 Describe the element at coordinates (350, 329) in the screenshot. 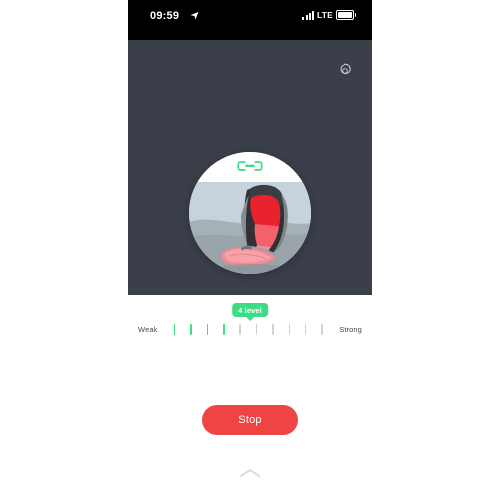

I see `slider-strong-label: Strong` at that location.